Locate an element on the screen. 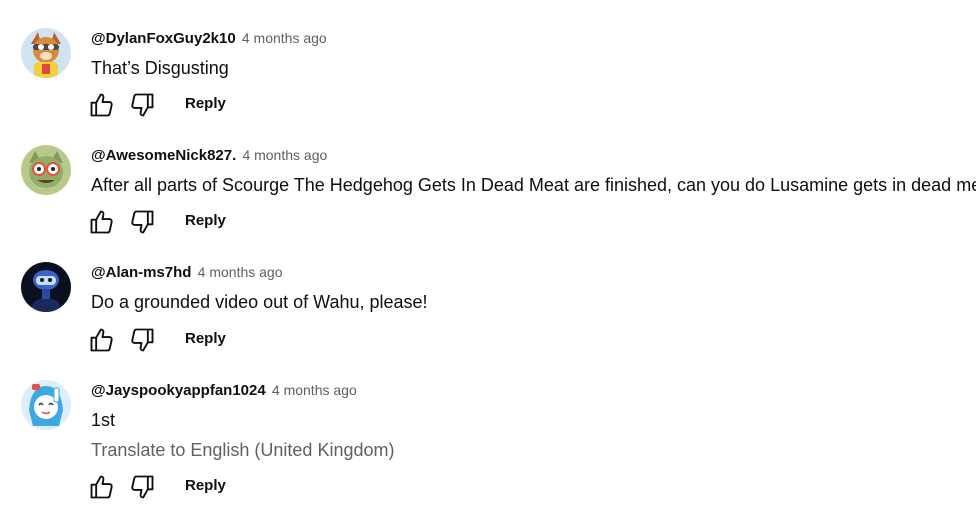  comment-header: @Jayspookyappfan1024 4 months ago is located at coordinates (224, 390).